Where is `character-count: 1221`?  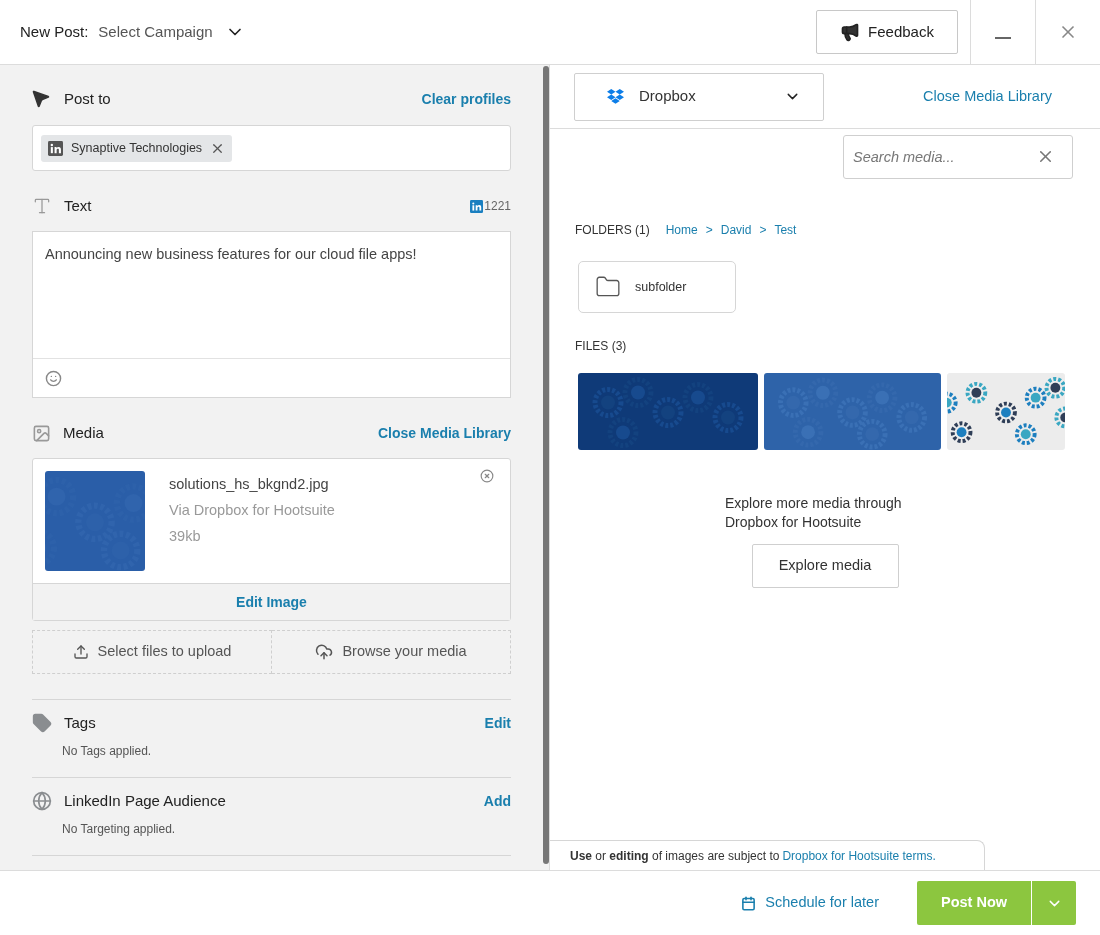
character-count: 1221 is located at coordinates (497, 206).